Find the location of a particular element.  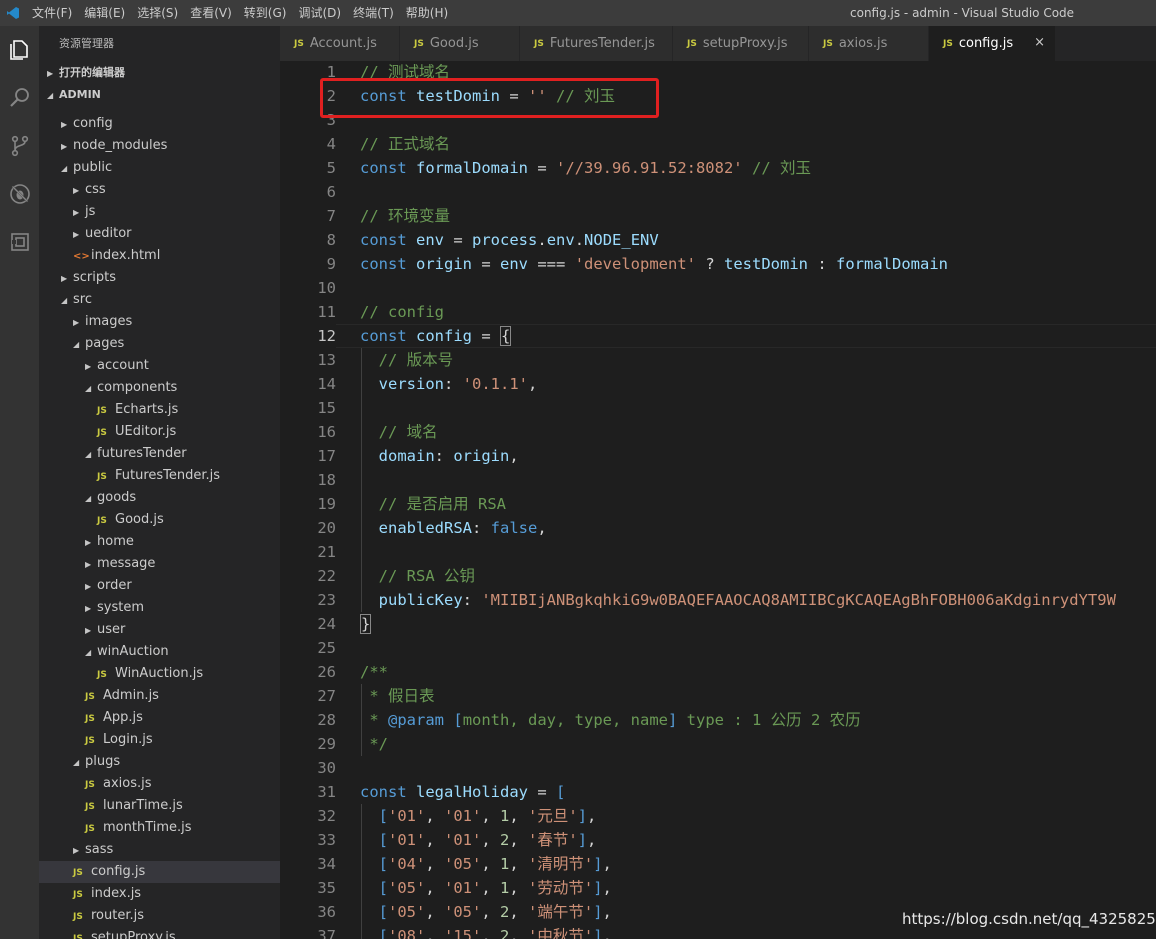

line-number: 8 is located at coordinates (331, 240).